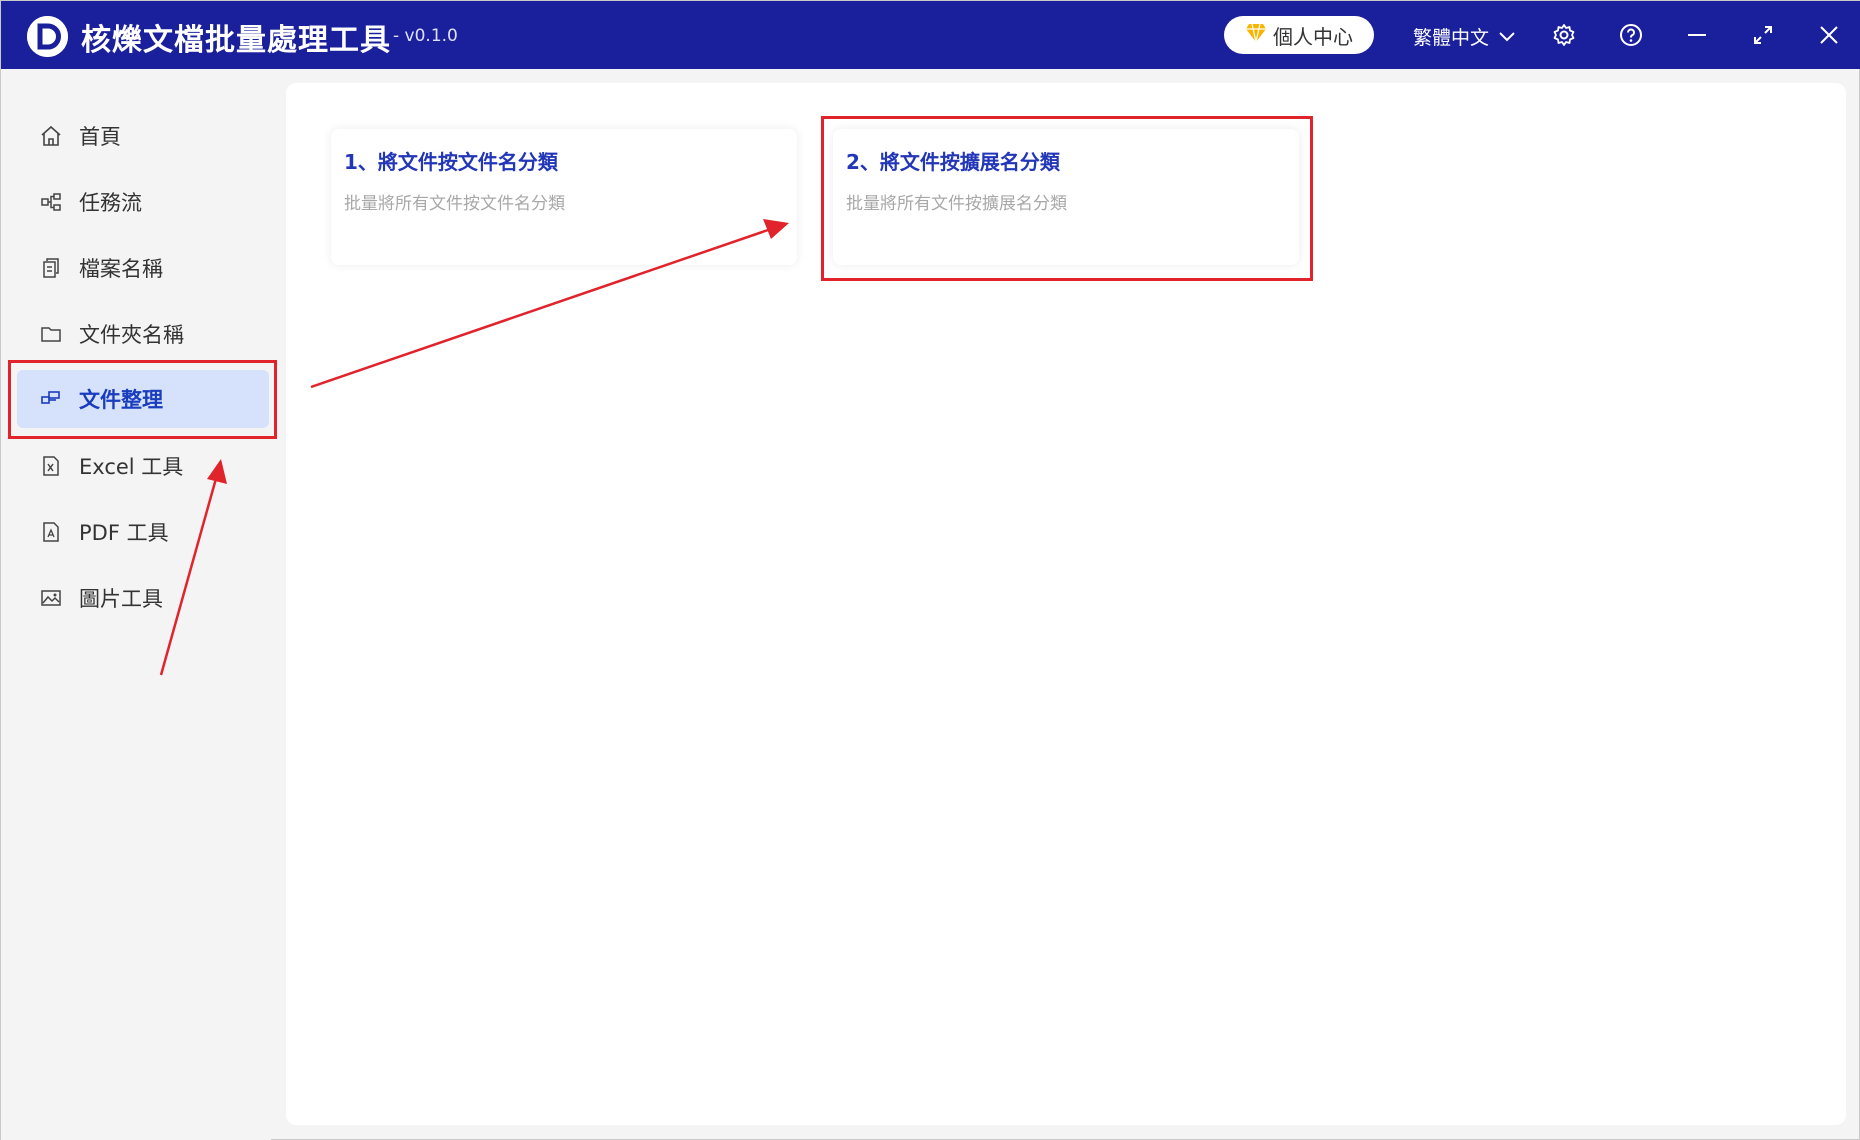  What do you see at coordinates (51, 202) in the screenshot?
I see `workflow-icon` at bounding box center [51, 202].